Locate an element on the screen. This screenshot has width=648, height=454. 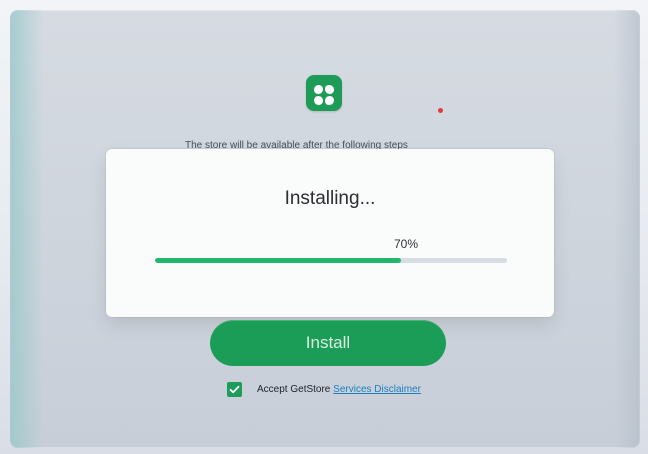
checkmark-icon is located at coordinates (234, 389).